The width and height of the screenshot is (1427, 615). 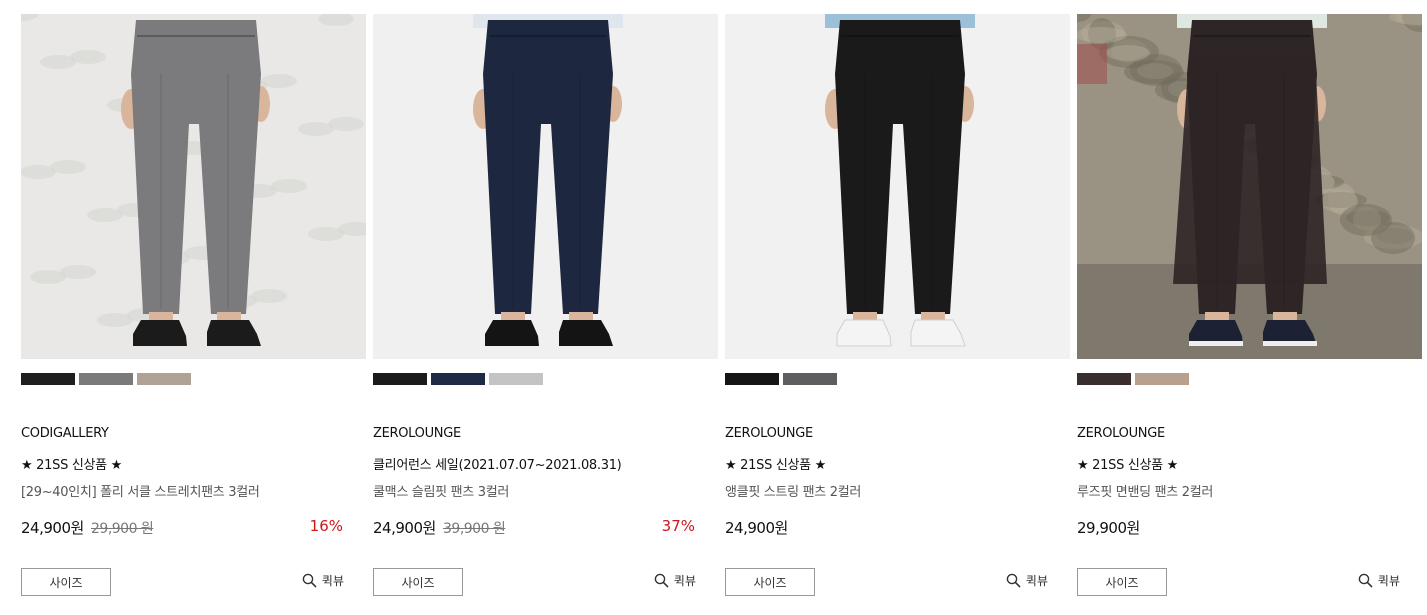 What do you see at coordinates (678, 526) in the screenshot?
I see `discount-rate: 37%` at bounding box center [678, 526].